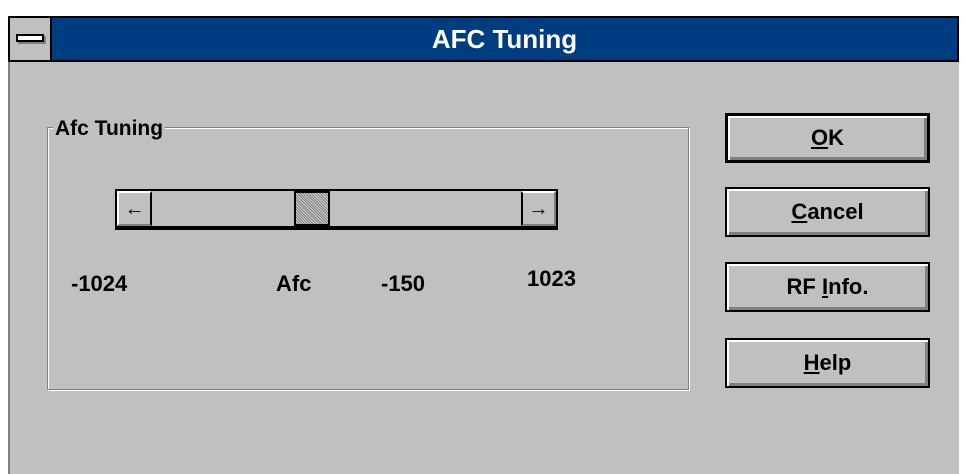  I want to click on current-value-label: -150, so click(403, 283).